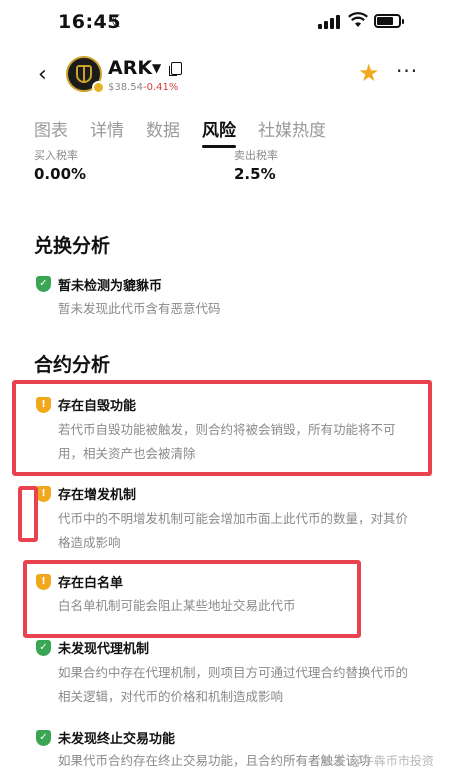 The height and width of the screenshot is (770, 470). I want to click on wifi-icon, so click(358, 22).